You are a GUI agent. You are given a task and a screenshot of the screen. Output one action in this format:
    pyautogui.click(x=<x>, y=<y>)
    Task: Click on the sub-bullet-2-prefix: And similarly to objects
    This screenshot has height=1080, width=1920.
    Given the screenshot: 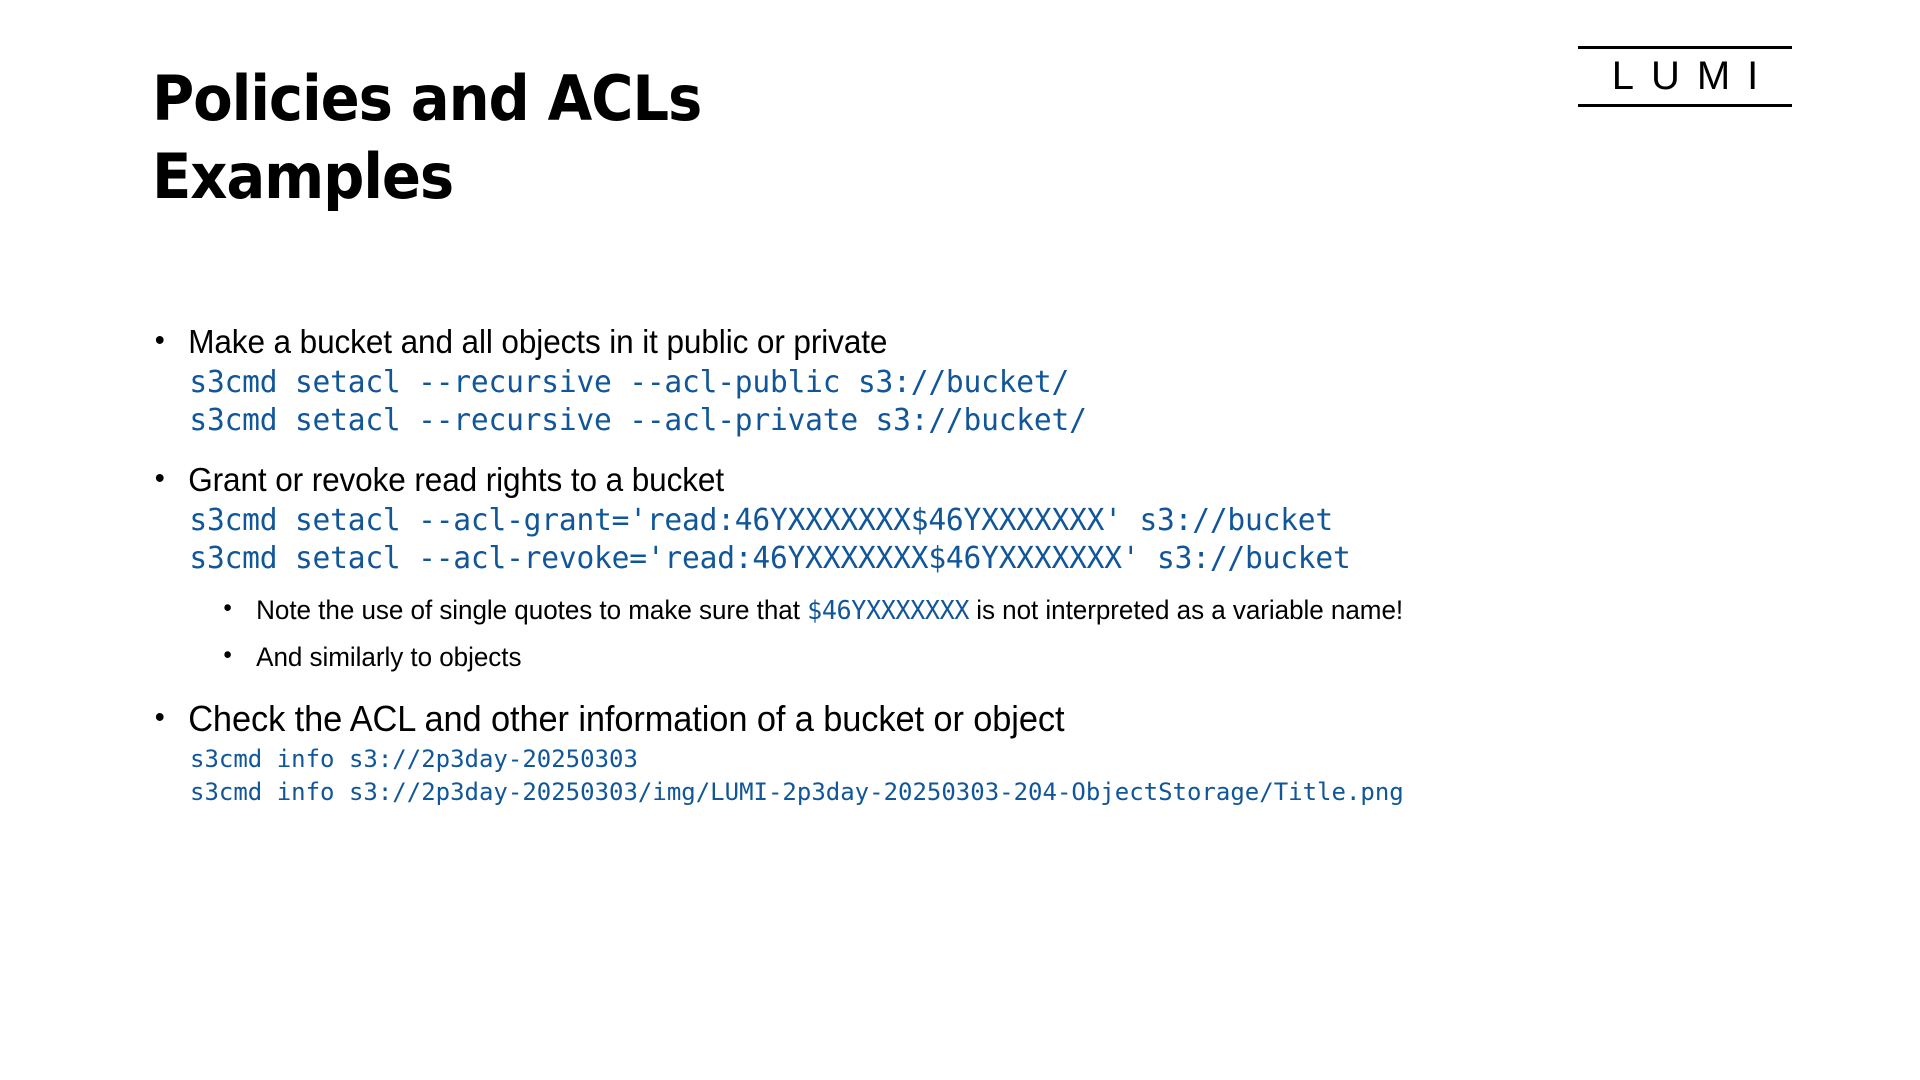 What is the action you would take?
    pyautogui.click(x=389, y=657)
    